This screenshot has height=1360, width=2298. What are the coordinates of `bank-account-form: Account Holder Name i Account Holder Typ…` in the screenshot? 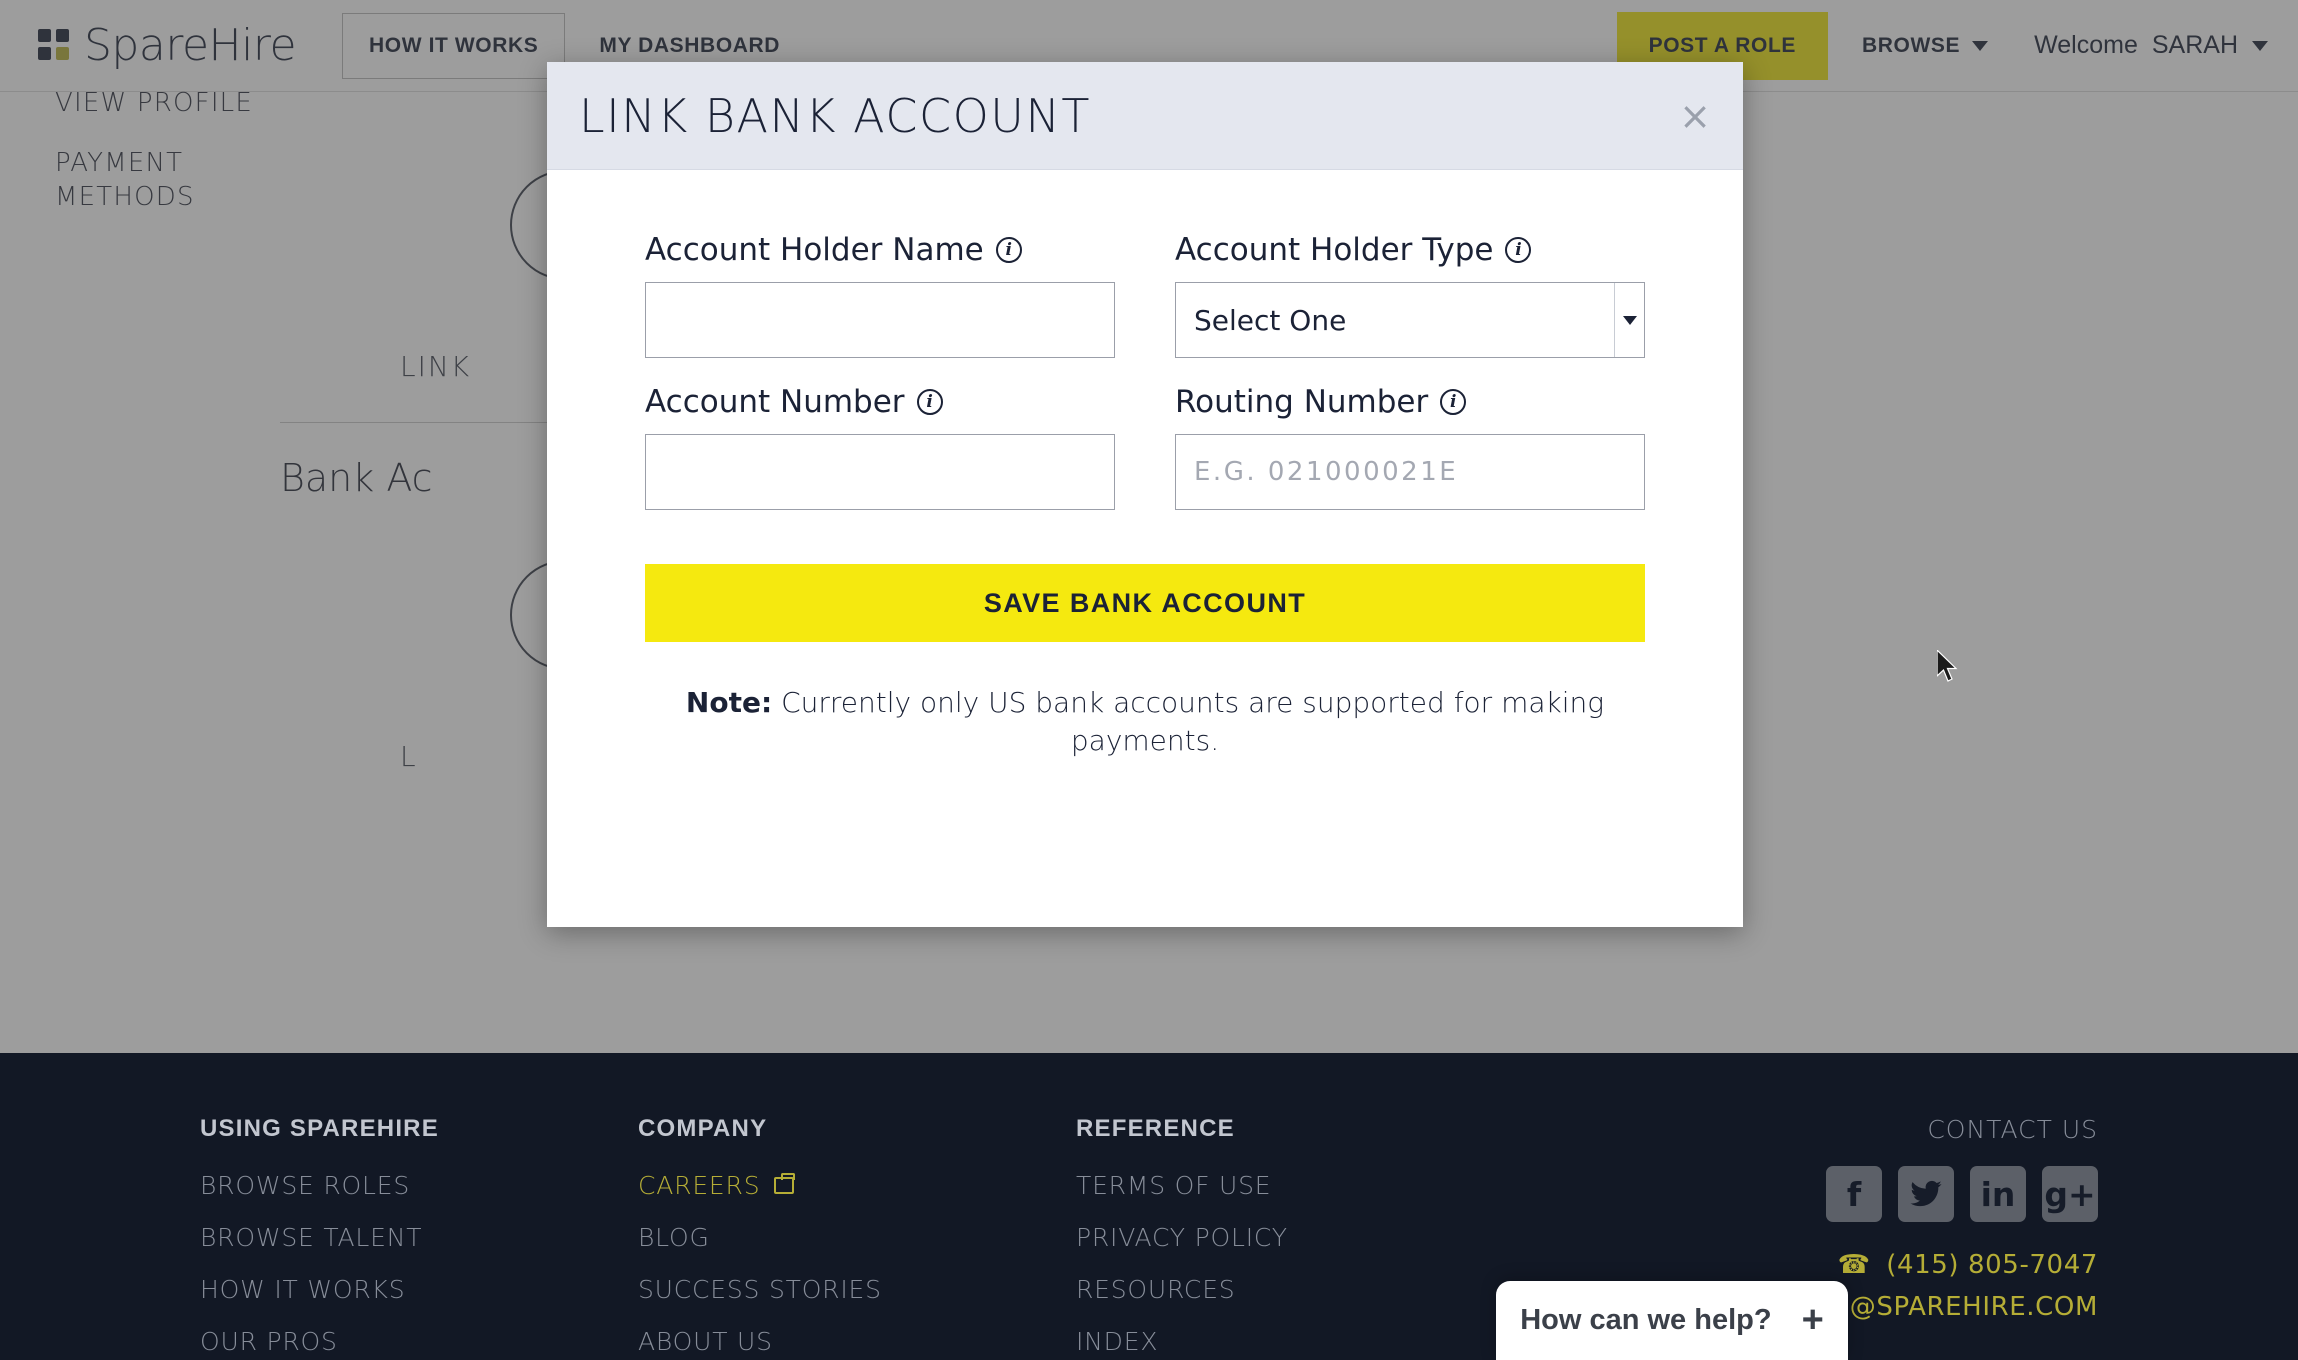 It's located at (1145, 384).